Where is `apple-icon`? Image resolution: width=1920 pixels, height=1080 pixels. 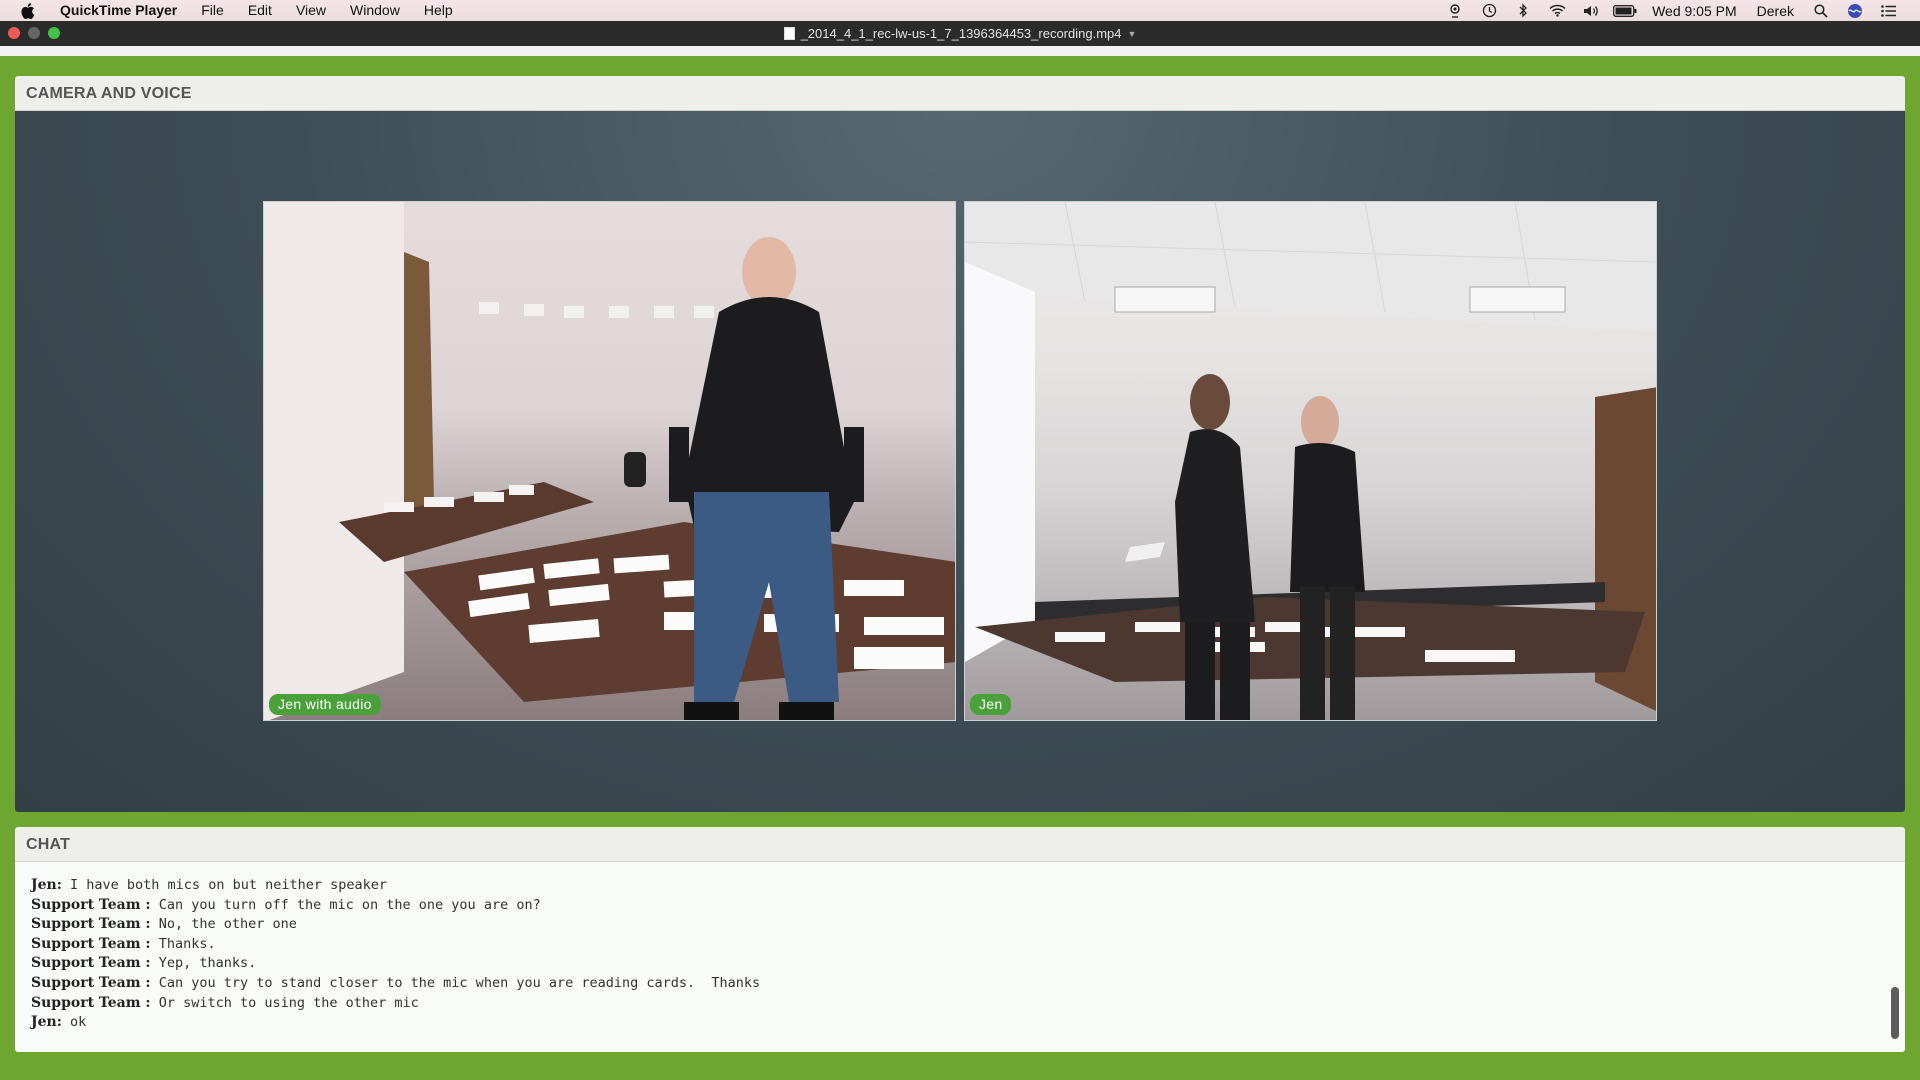 apple-icon is located at coordinates (28, 11).